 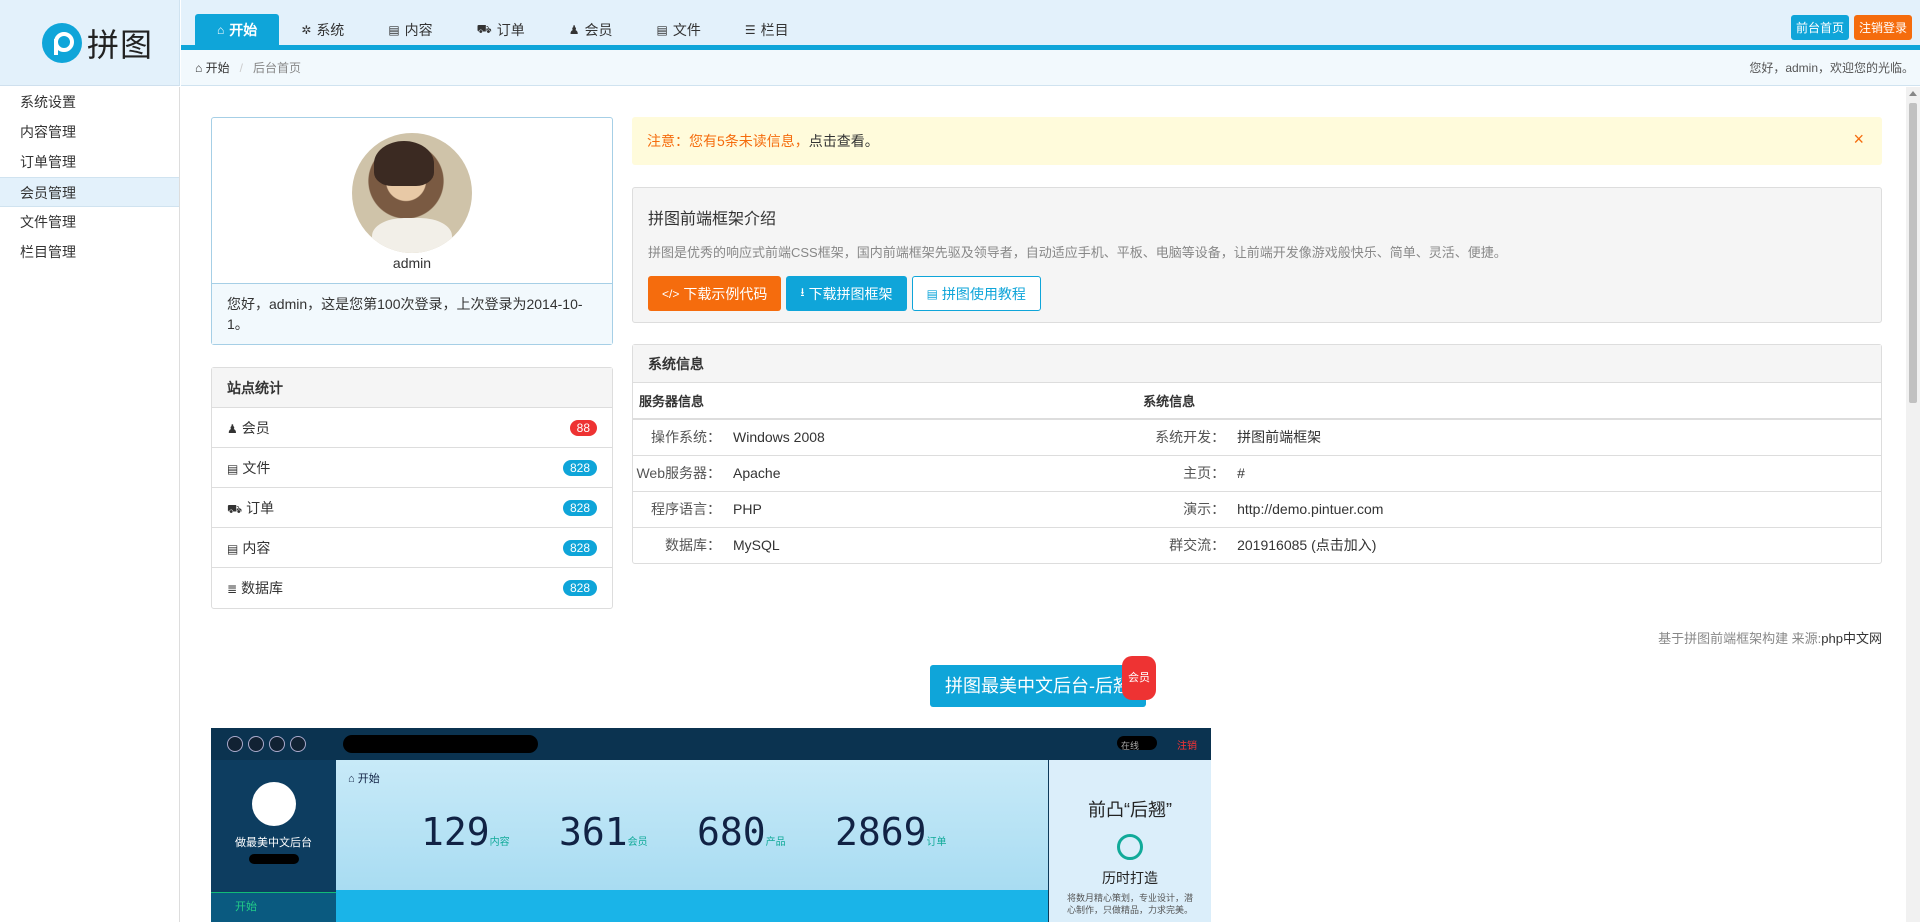 I want to click on close-icon: ×, so click(x=1858, y=139).